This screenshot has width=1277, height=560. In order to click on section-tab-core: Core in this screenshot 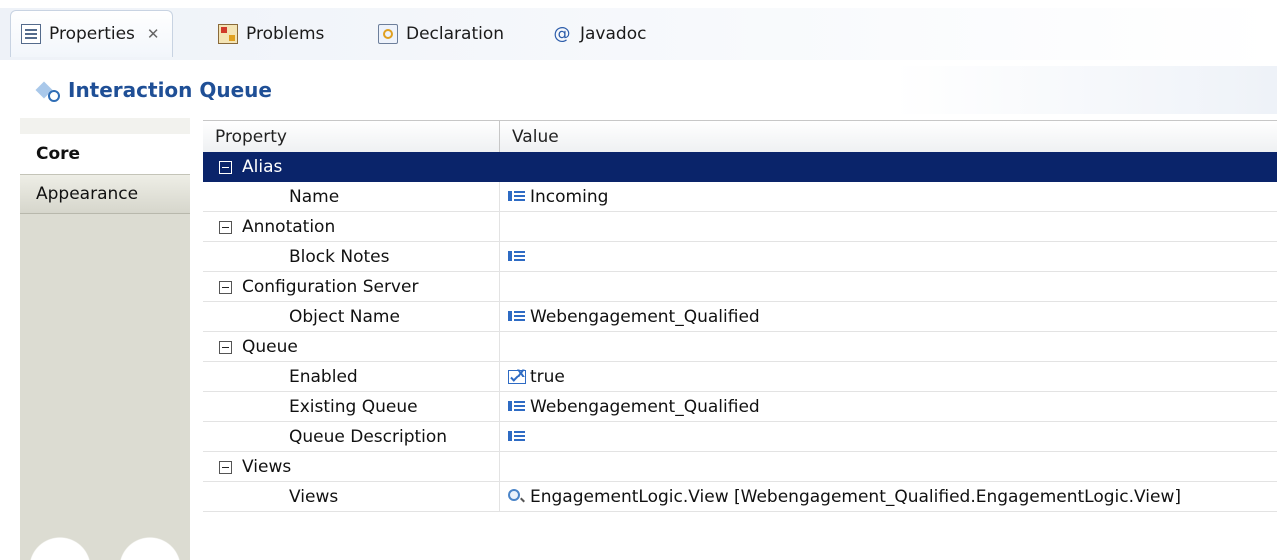, I will do `click(105, 154)`.